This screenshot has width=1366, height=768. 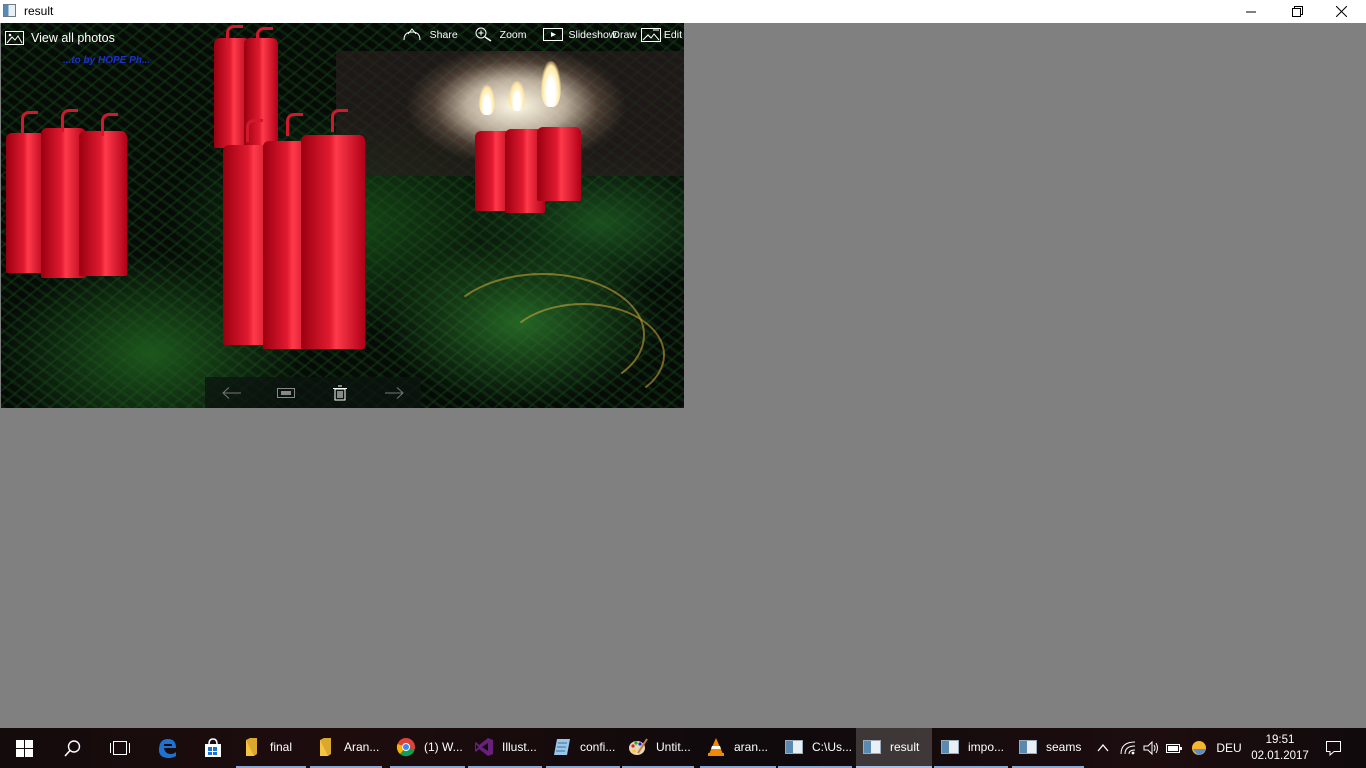 What do you see at coordinates (73, 38) in the screenshot?
I see `view-all-photos-label: View all photos` at bounding box center [73, 38].